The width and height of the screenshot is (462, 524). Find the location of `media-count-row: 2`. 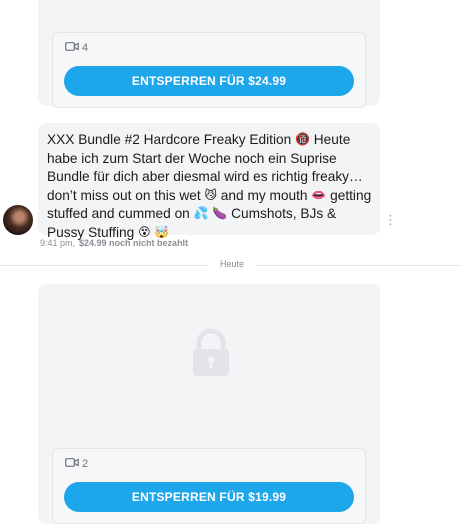

media-count-row: 2 is located at coordinates (76, 464).